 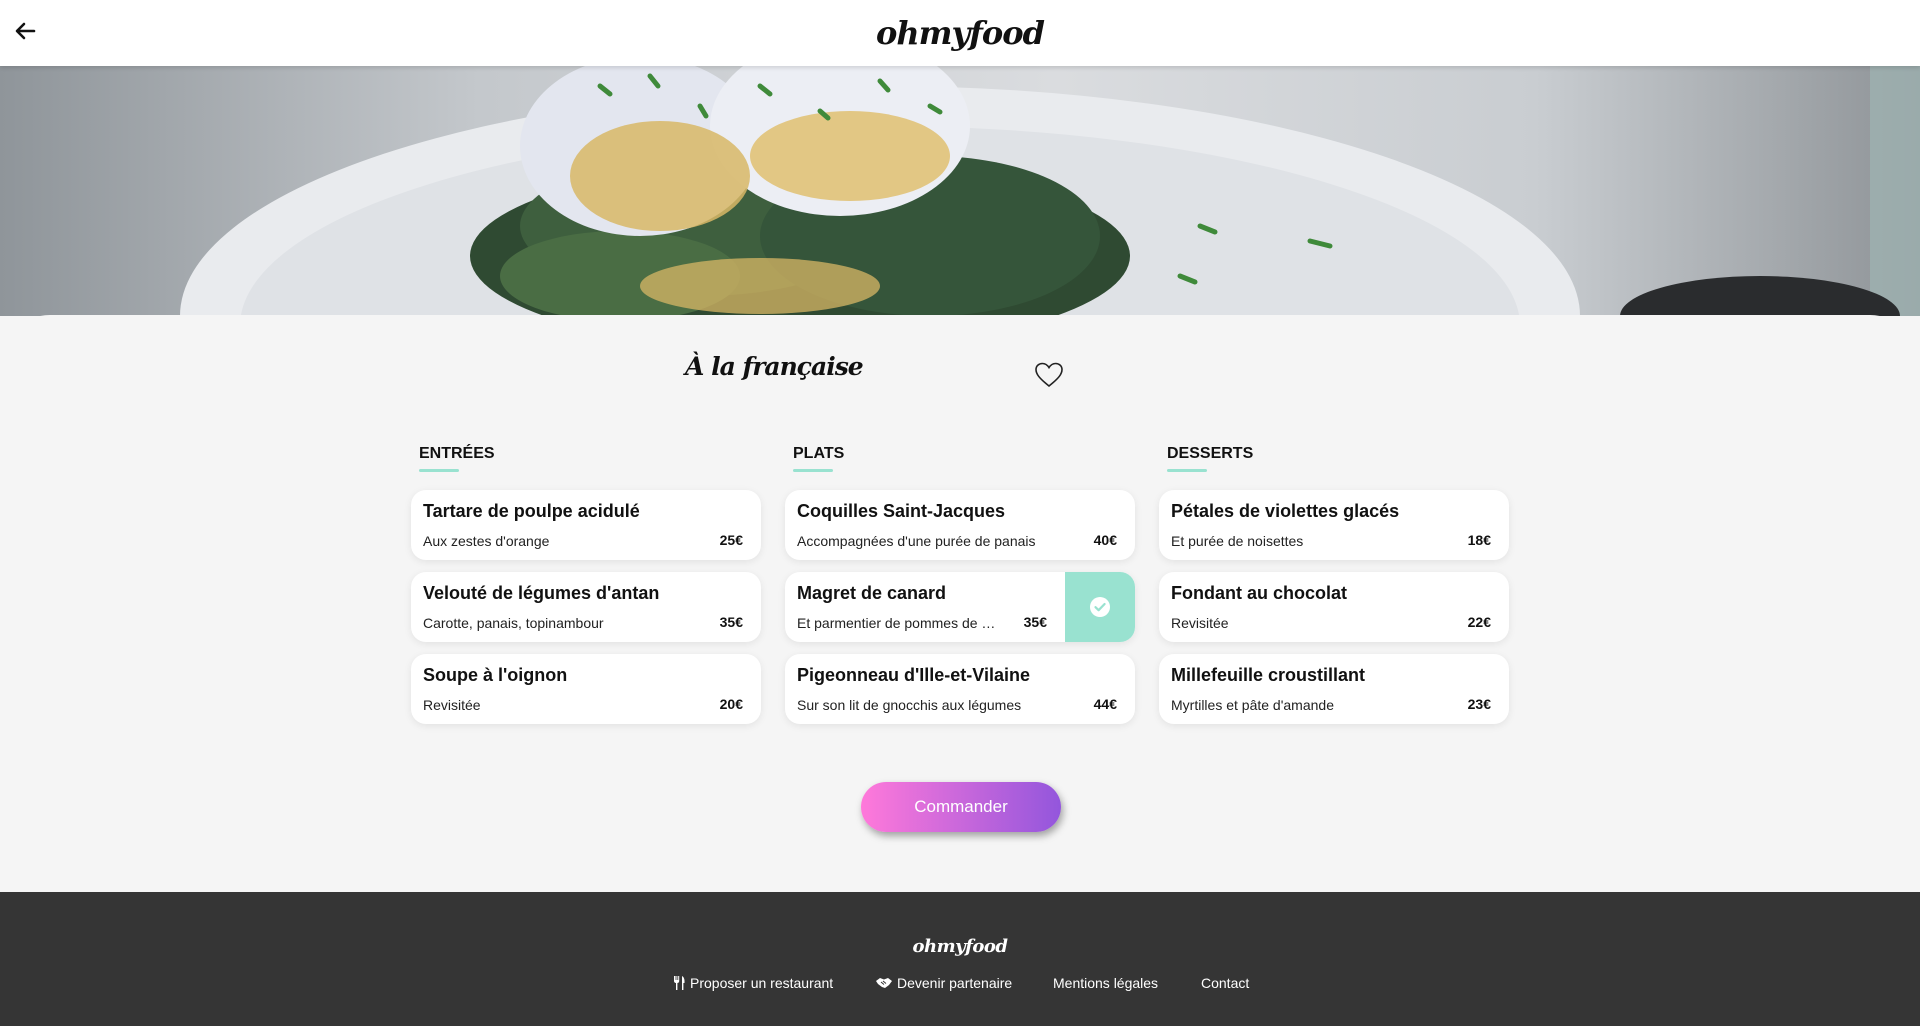 I want to click on footer-link-contact: Contact, so click(x=1225, y=983).